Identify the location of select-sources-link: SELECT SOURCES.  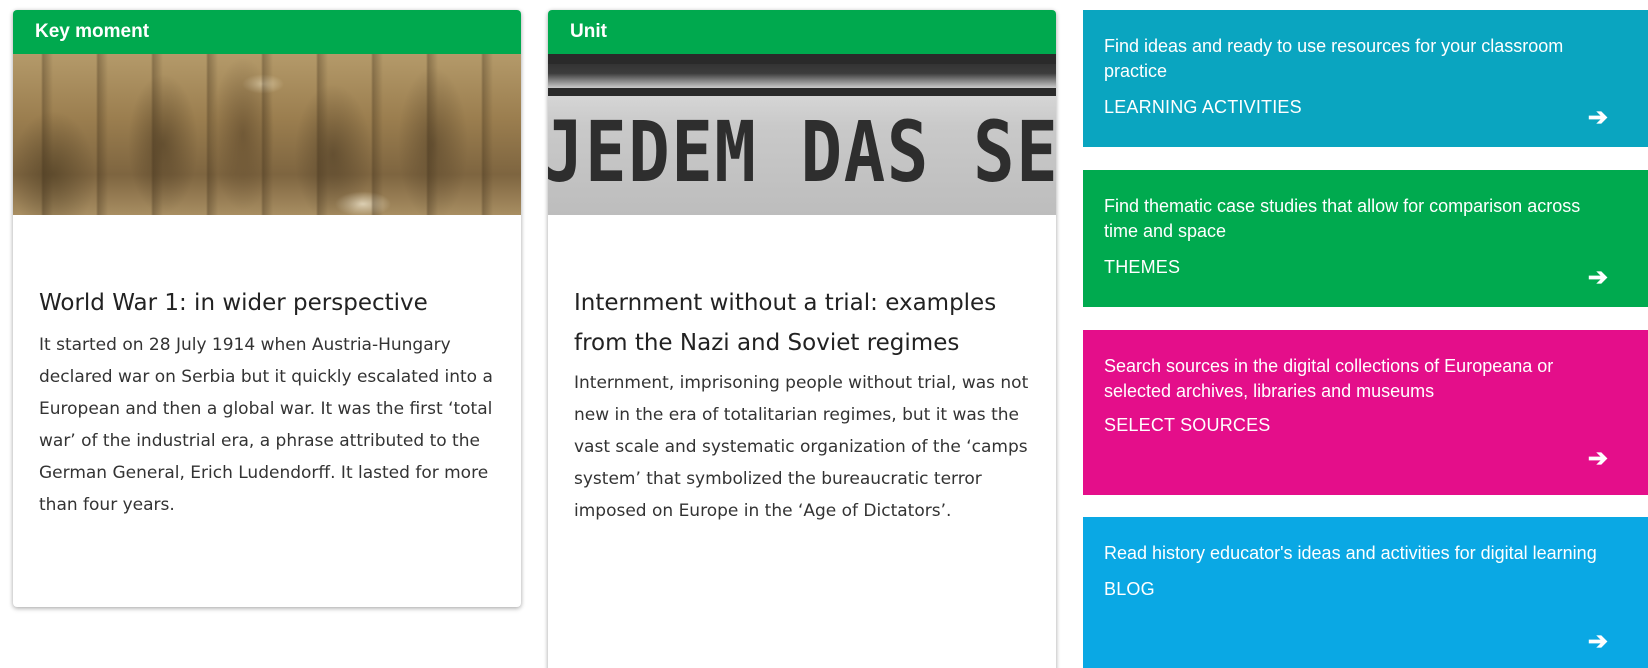
(1358, 425).